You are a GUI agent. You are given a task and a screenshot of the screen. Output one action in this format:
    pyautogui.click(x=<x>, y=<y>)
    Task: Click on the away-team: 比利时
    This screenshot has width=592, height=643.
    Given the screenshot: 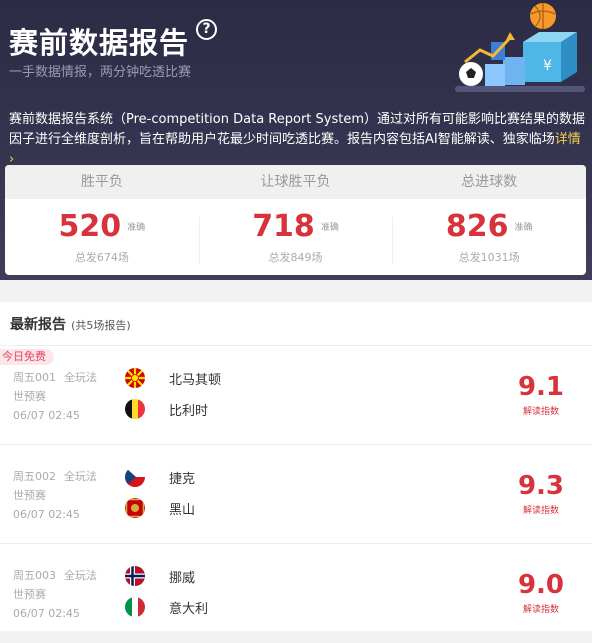 What is the action you would take?
    pyautogui.click(x=166, y=409)
    